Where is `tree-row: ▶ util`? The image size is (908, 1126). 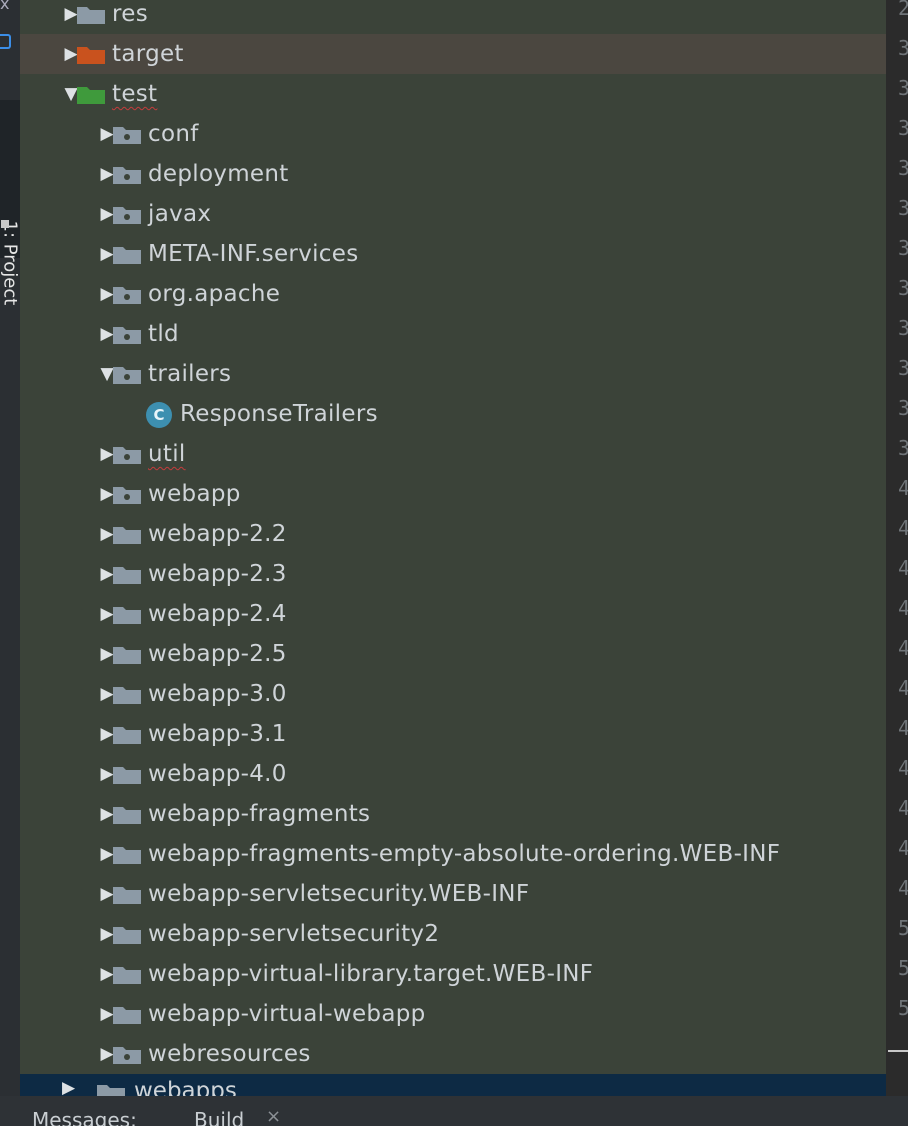 tree-row: ▶ util is located at coordinates (453, 454).